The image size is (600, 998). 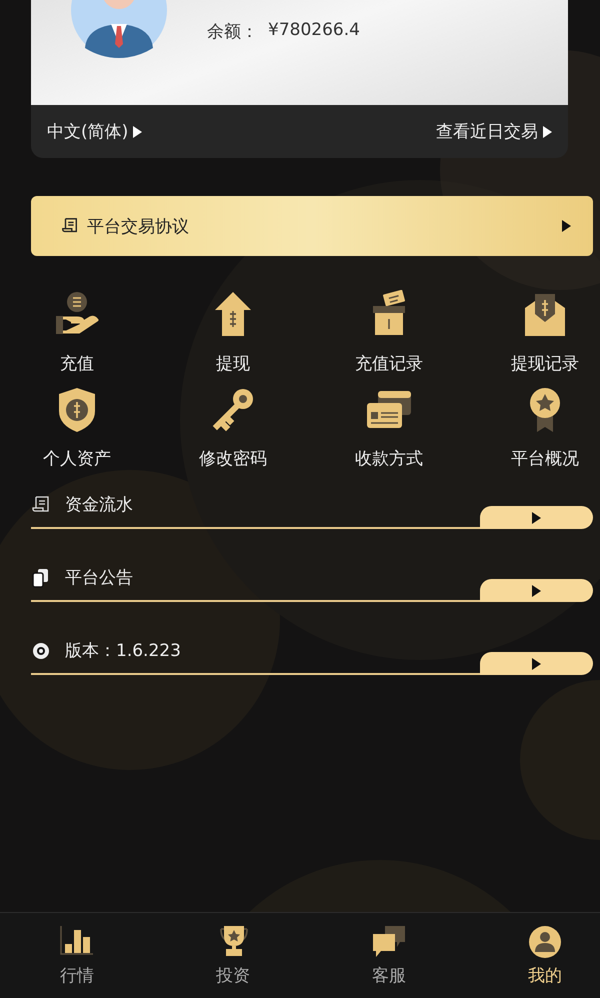 What do you see at coordinates (99, 505) in the screenshot?
I see `menu-label: 资金流水` at bounding box center [99, 505].